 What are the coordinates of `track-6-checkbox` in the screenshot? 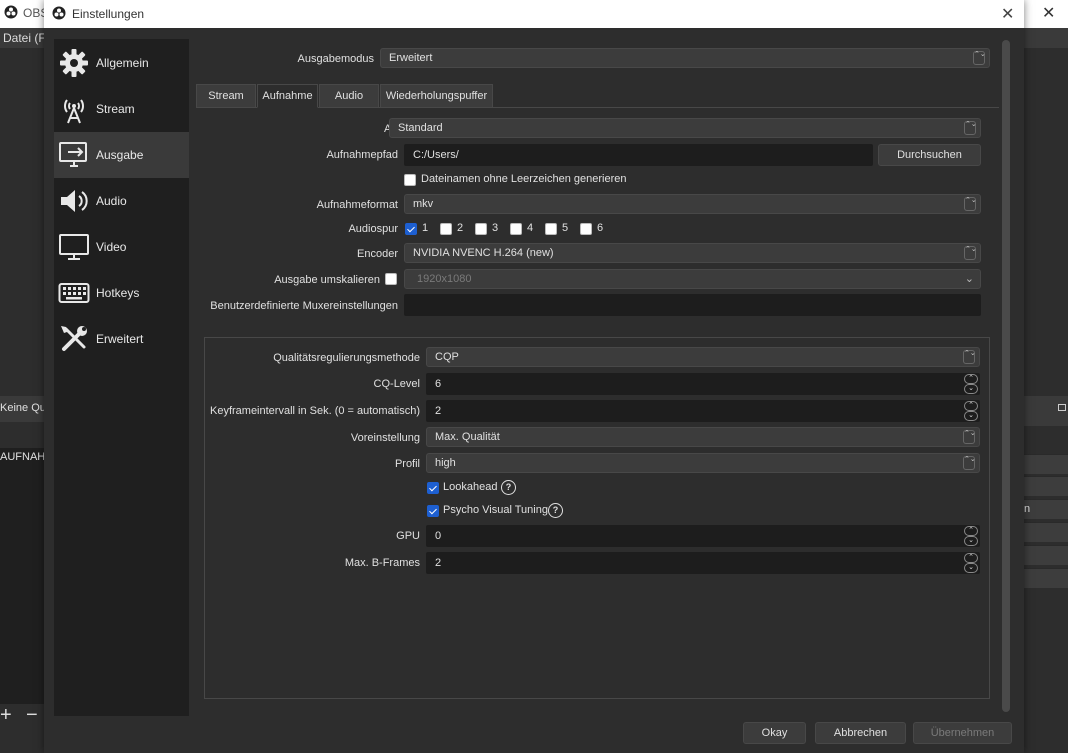 It's located at (586, 229).